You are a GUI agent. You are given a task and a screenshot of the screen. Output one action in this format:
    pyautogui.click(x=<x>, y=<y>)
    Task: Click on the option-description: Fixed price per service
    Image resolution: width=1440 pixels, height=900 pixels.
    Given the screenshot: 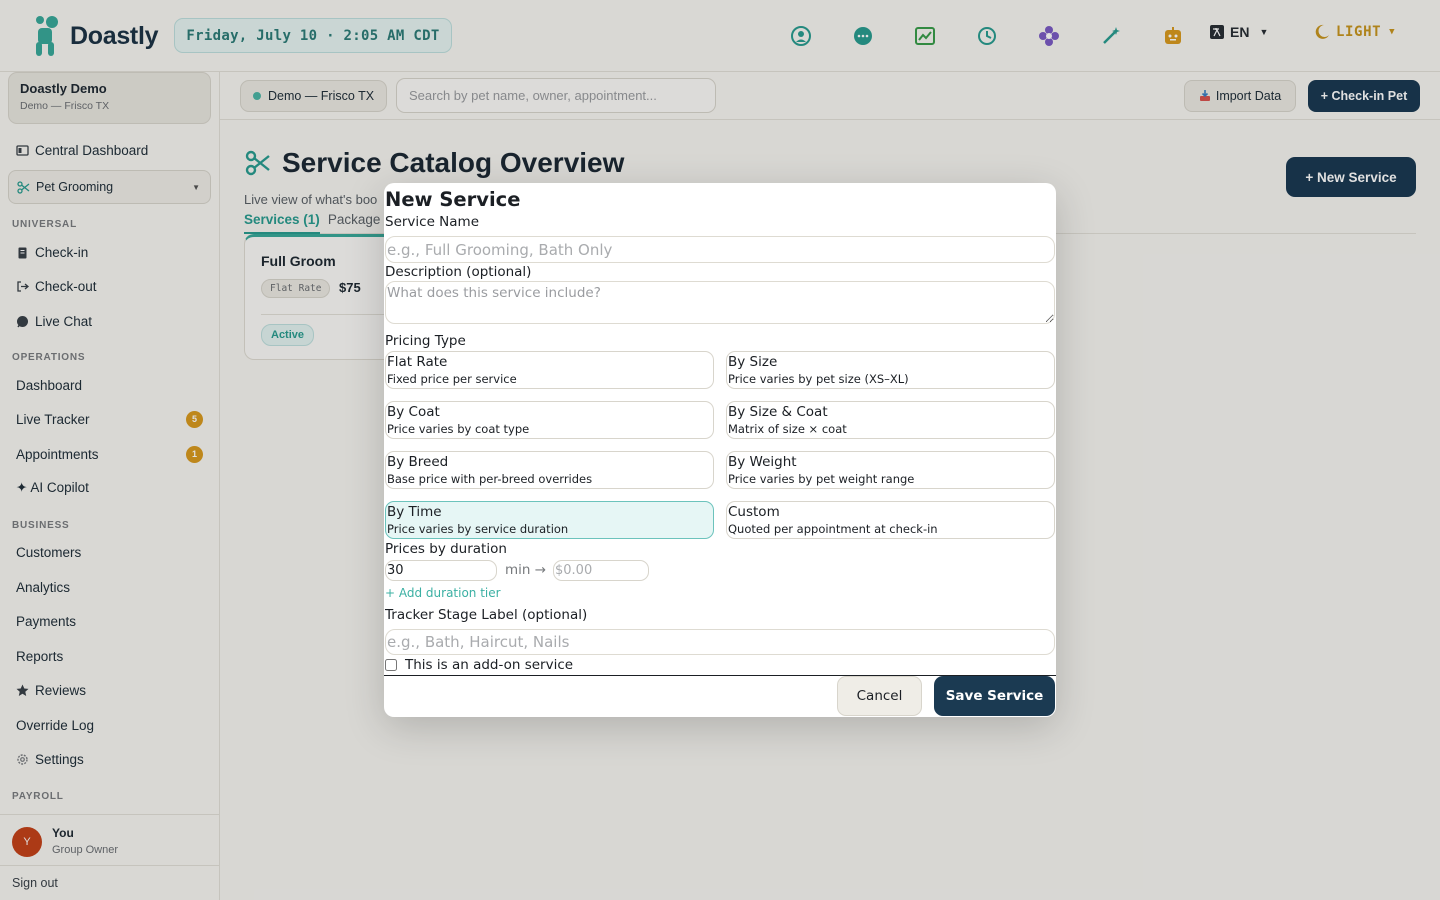 What is the action you would take?
    pyautogui.click(x=452, y=379)
    